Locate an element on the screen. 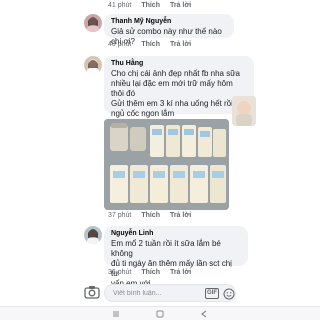  home-icon is located at coordinates (160, 315).